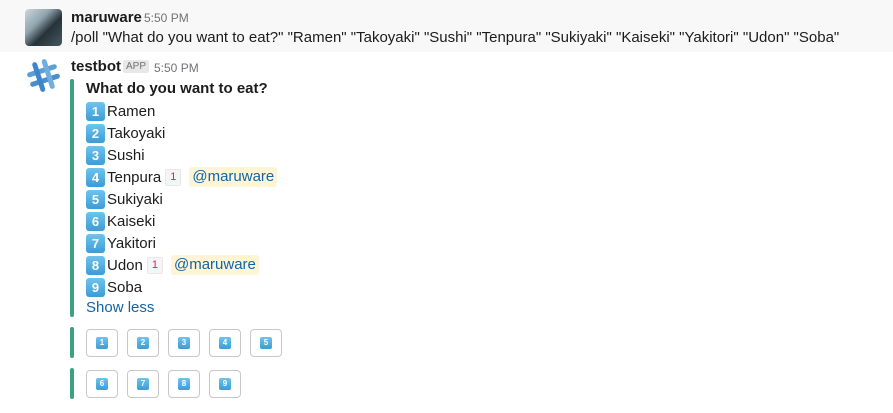  I want to click on bot-avatar, so click(43, 75).